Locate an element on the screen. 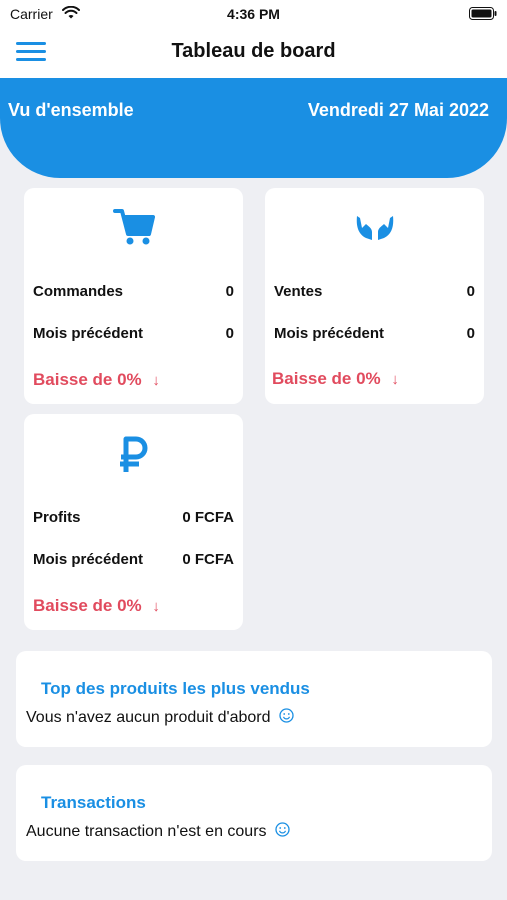  transactions-message: Aucune transaction n'est en cours is located at coordinates (146, 831).